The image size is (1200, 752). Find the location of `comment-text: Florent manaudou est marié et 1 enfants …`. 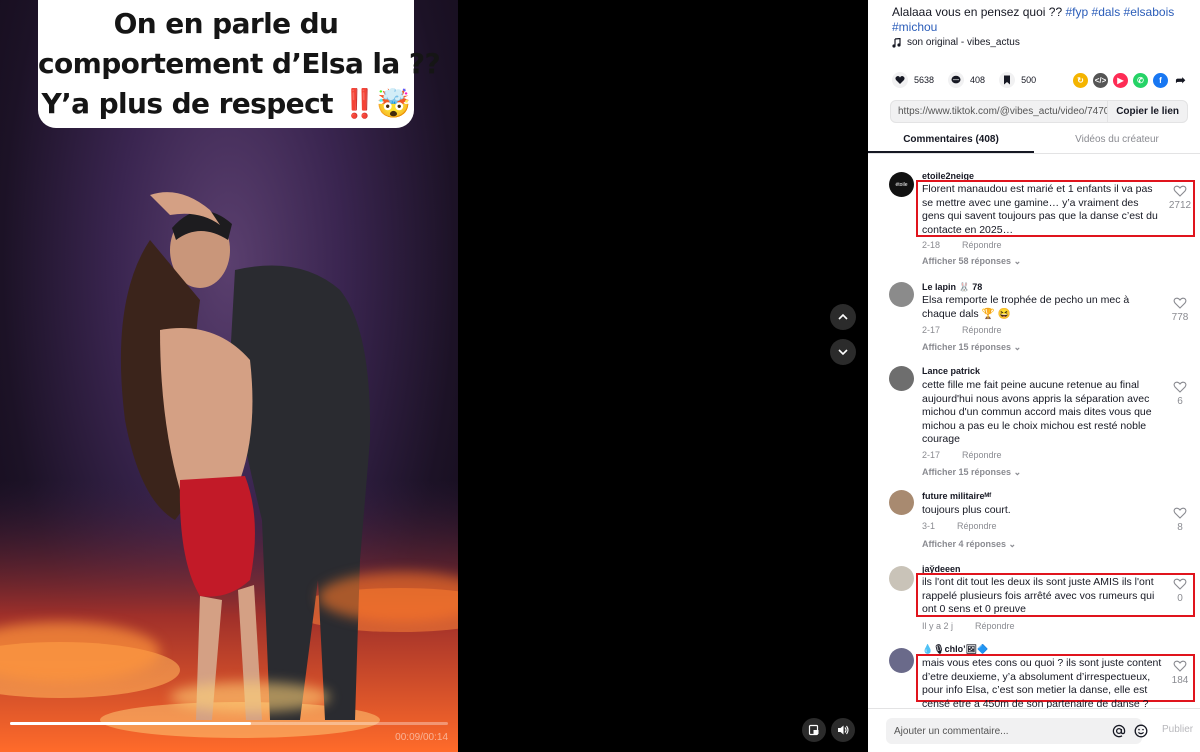

comment-text: Florent manaudou est marié et 1 enfants … is located at coordinates (1040, 209).